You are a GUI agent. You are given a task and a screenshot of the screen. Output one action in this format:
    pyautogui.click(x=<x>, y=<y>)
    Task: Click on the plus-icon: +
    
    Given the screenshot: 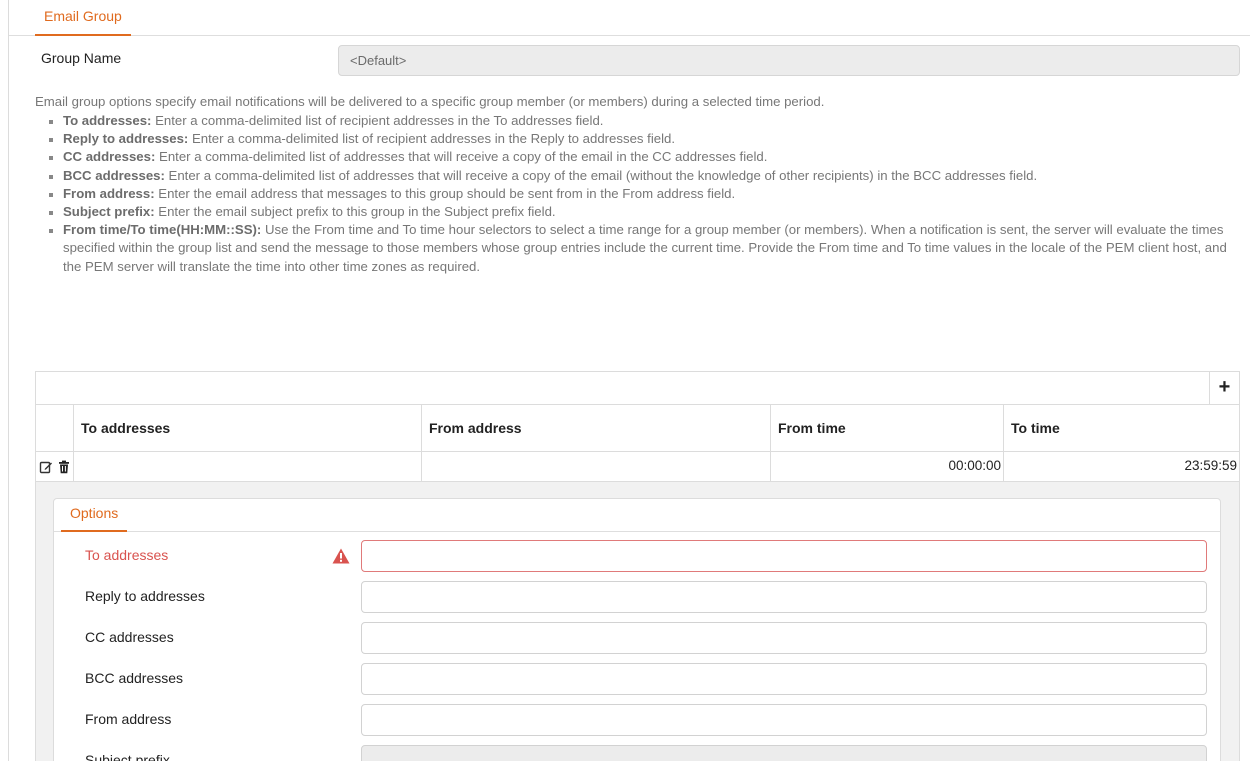 What is the action you would take?
    pyautogui.click(x=1224, y=387)
    